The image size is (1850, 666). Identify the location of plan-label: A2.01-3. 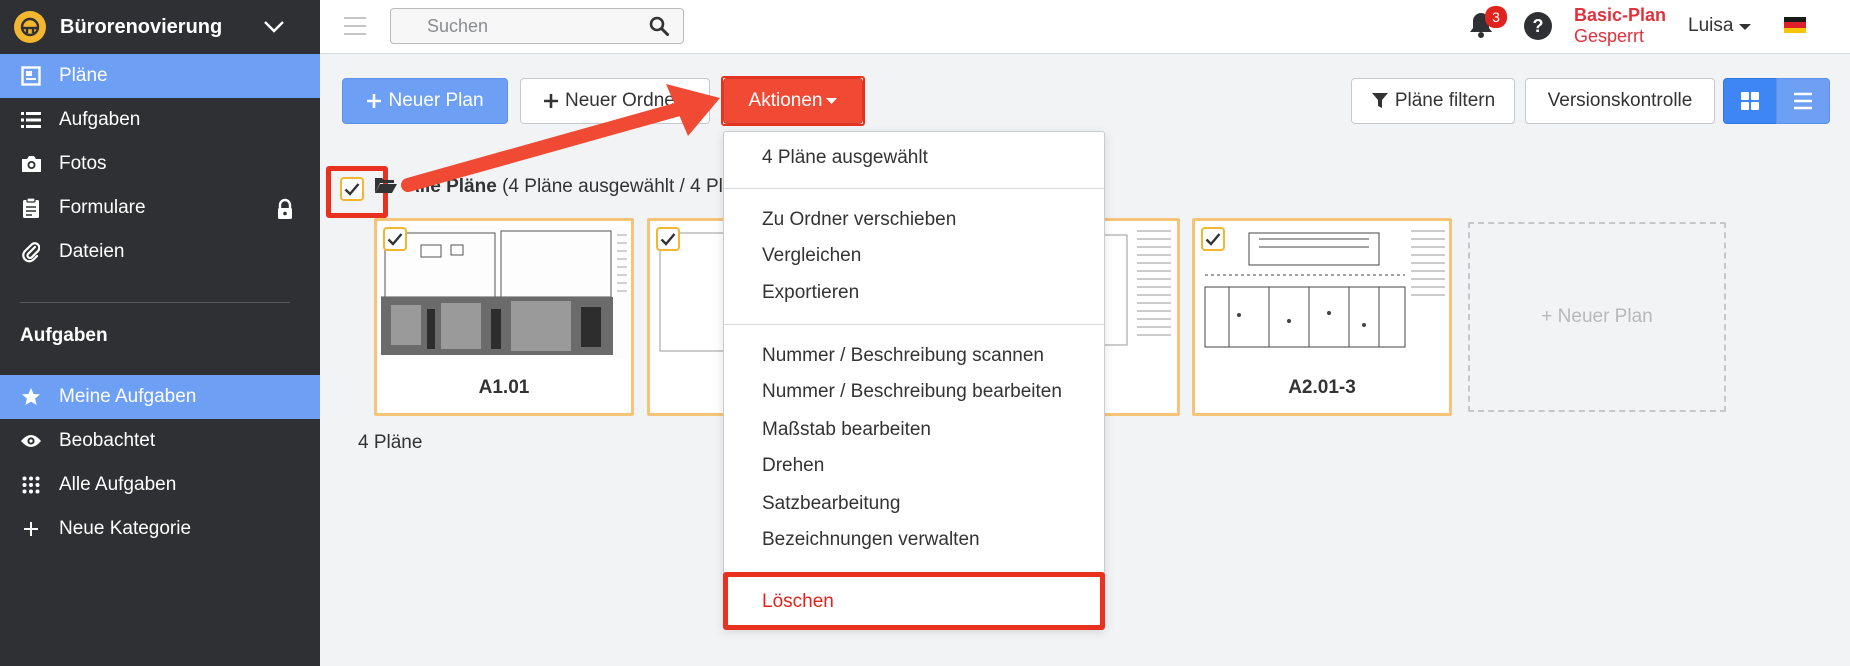
(1322, 387).